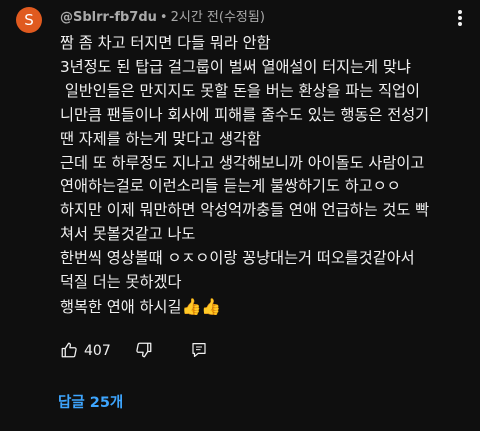 The width and height of the screenshot is (480, 431). I want to click on comment-line-text: 행복한 연애 하시길, so click(121, 306).